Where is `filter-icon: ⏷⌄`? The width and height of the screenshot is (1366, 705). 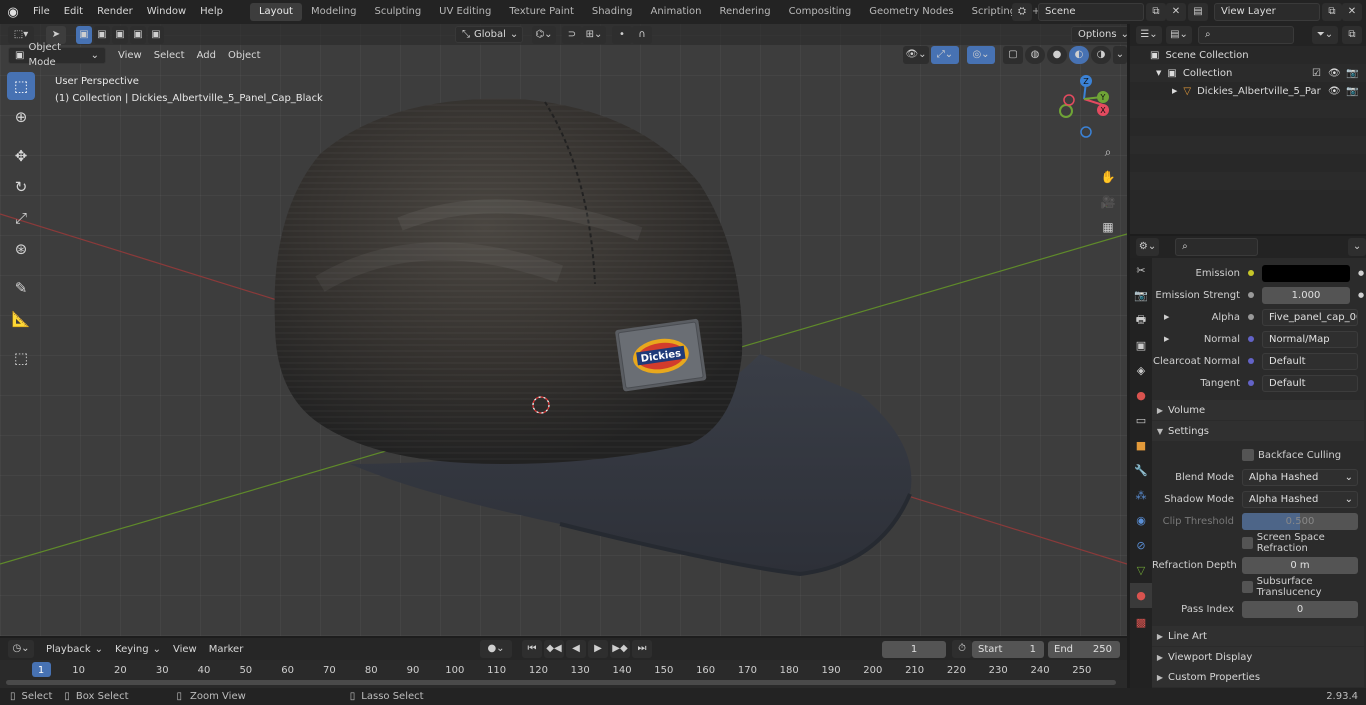 filter-icon: ⏷⌄ is located at coordinates (1325, 35).